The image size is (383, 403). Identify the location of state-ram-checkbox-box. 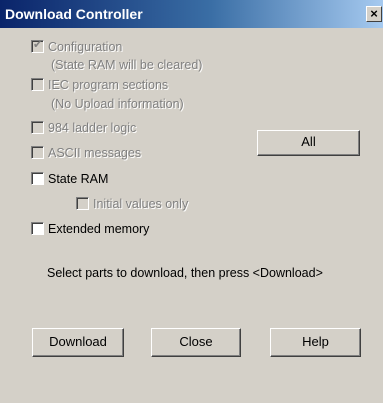
(37, 178).